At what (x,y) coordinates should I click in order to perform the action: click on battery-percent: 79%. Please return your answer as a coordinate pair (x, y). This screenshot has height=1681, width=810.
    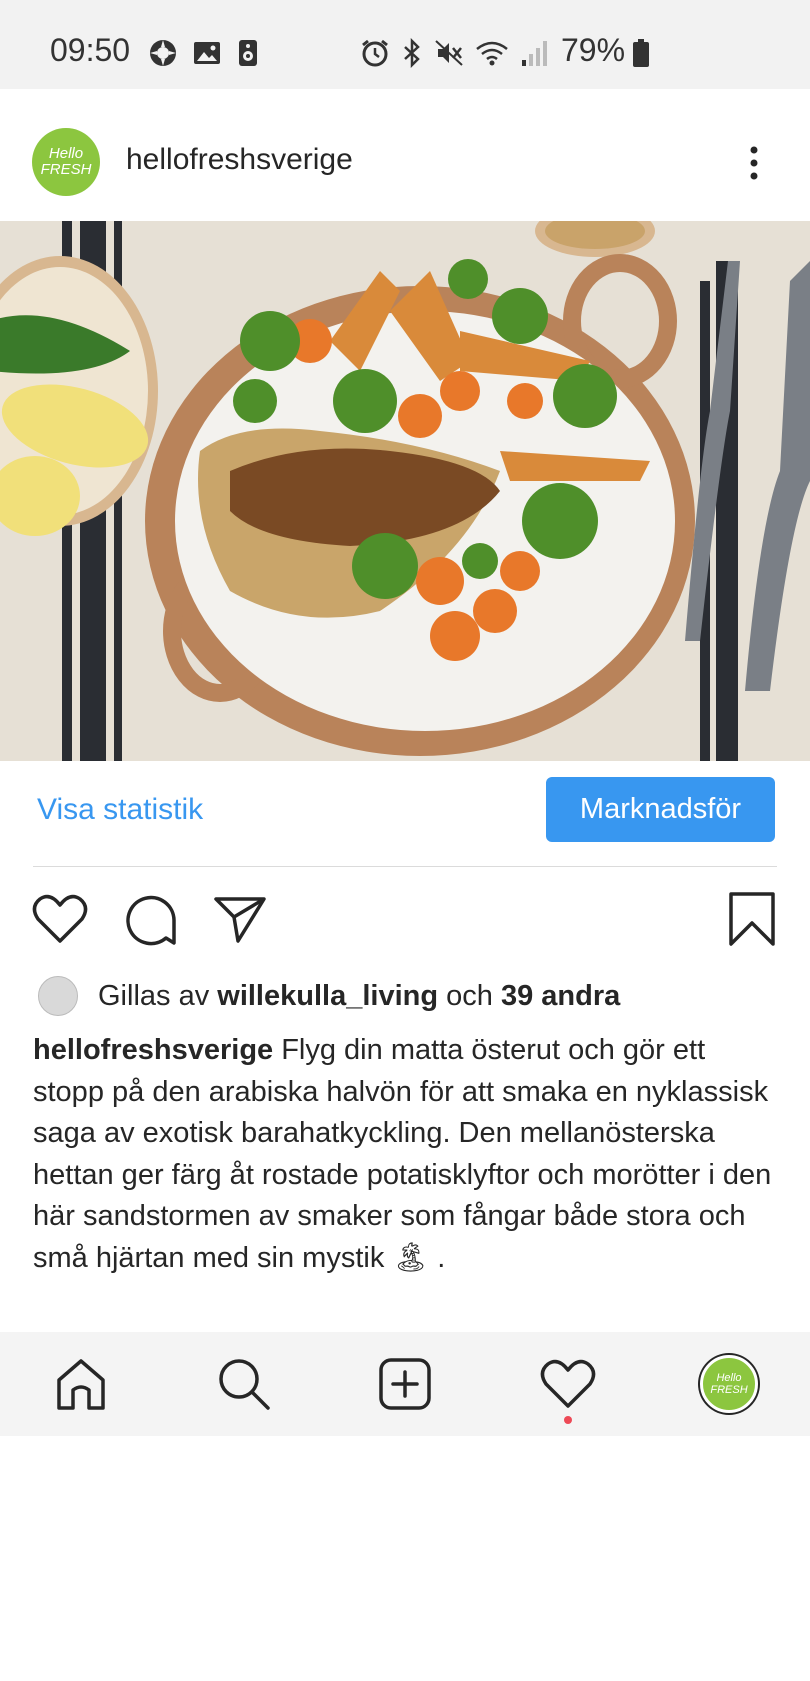
    Looking at the image, I should click on (593, 50).